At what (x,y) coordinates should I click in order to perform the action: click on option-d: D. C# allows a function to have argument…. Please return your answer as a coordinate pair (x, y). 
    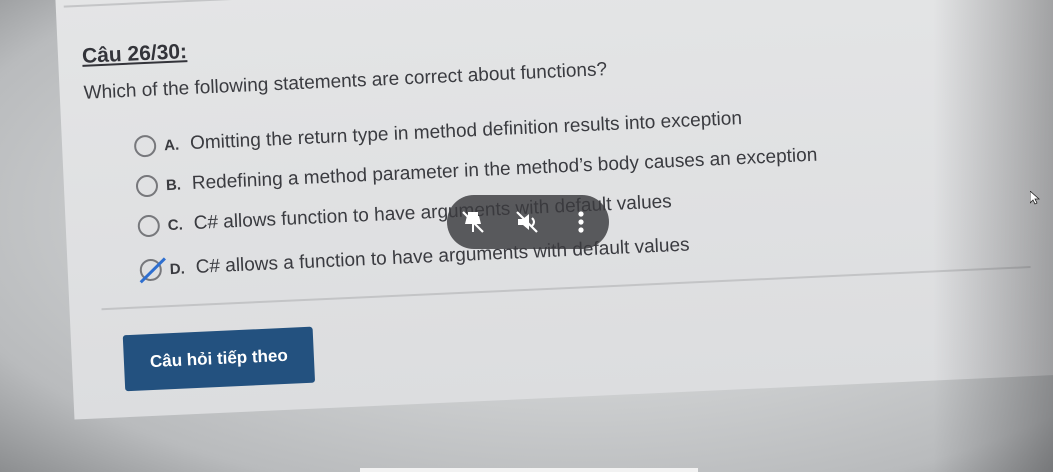
    Looking at the image, I should click on (414, 257).